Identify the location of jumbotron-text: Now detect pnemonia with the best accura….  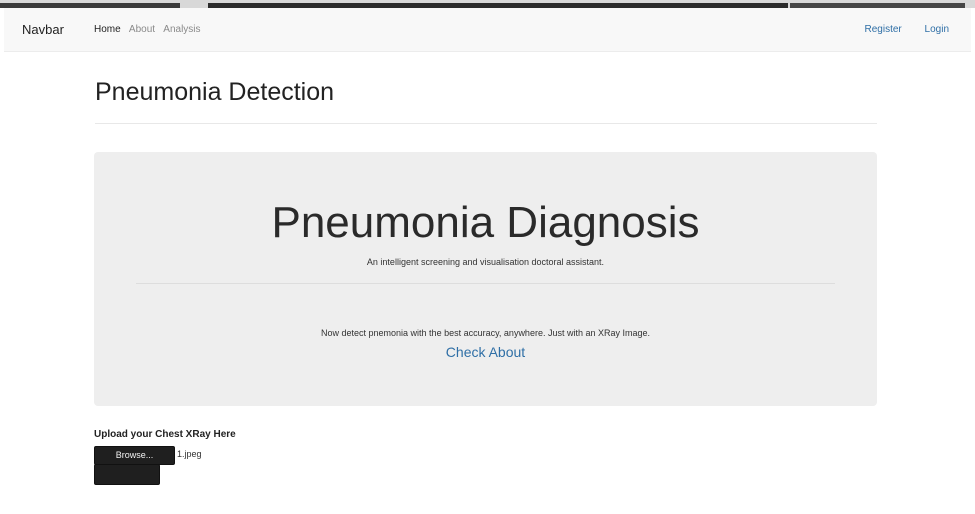
(485, 333).